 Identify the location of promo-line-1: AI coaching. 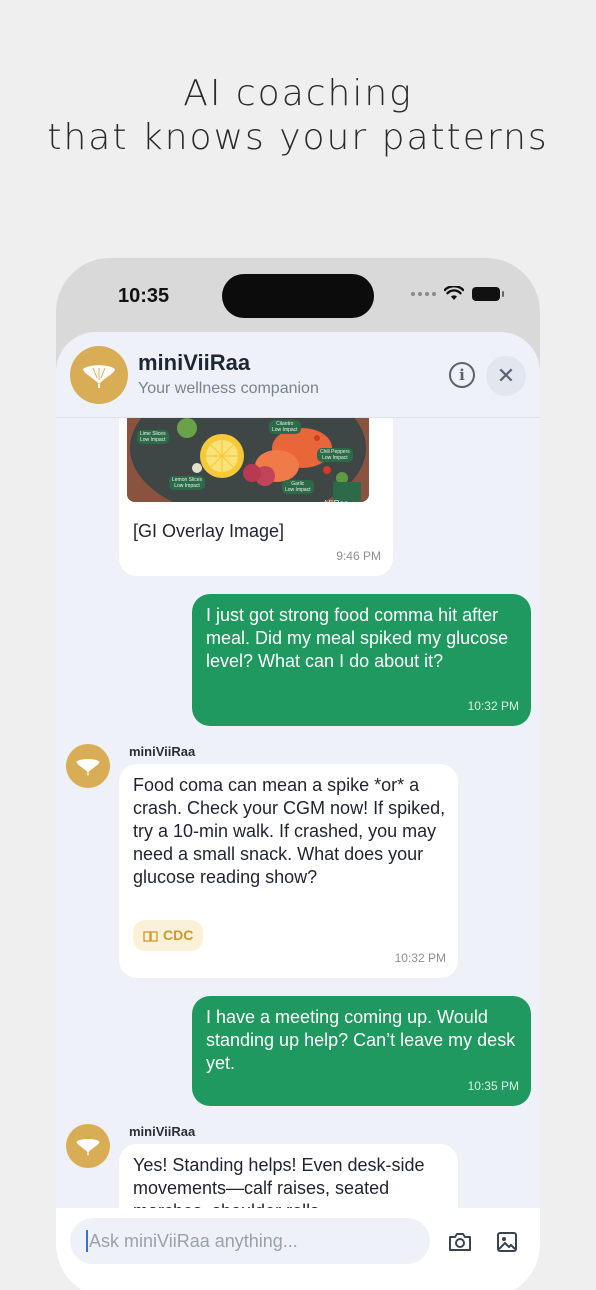
(298, 93).